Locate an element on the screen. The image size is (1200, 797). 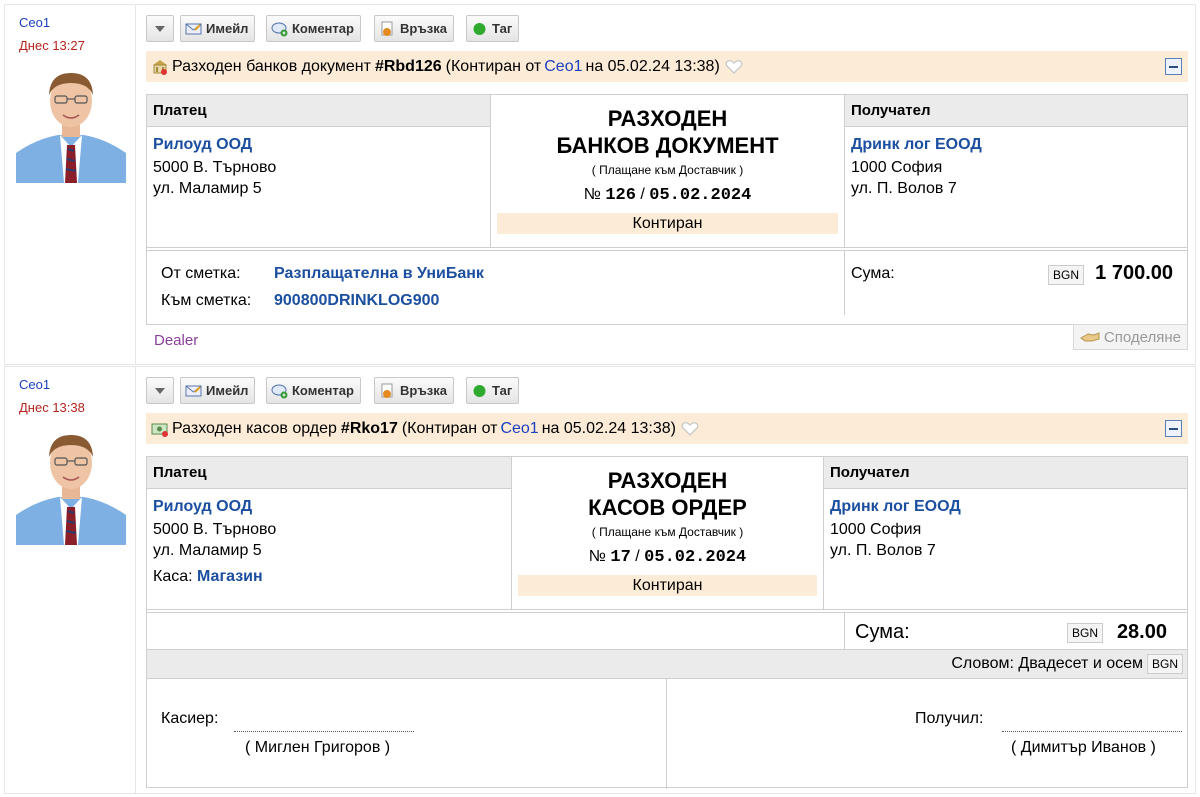
bank-document-icon is located at coordinates (160, 67).